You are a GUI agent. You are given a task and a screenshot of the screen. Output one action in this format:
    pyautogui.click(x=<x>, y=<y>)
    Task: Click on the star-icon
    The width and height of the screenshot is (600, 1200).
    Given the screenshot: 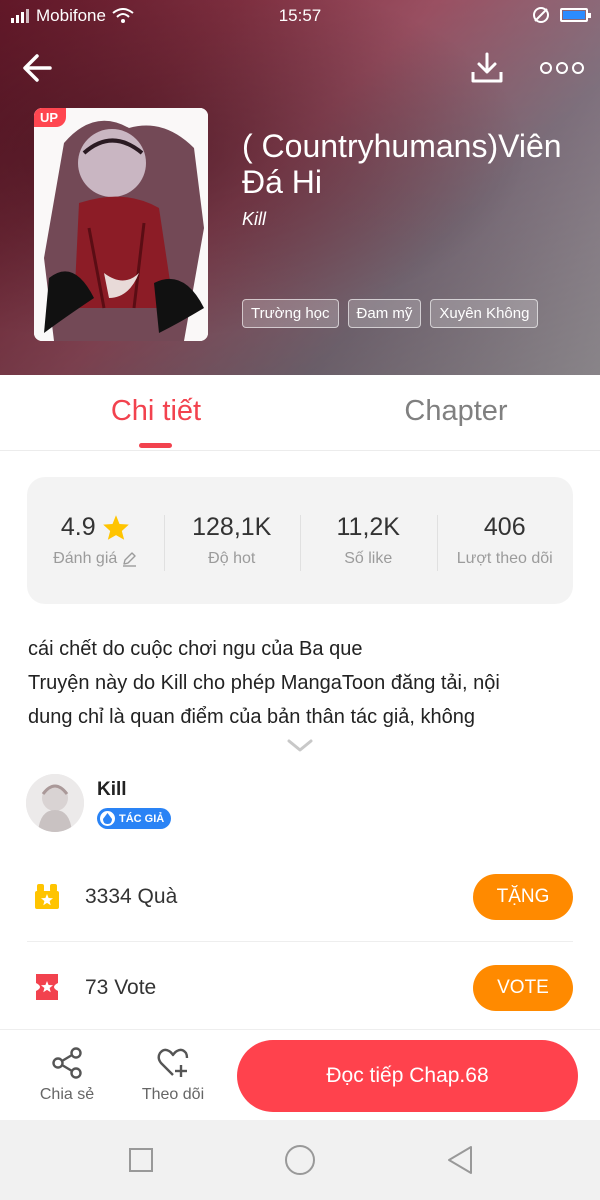 What is the action you would take?
    pyautogui.click(x=115, y=527)
    